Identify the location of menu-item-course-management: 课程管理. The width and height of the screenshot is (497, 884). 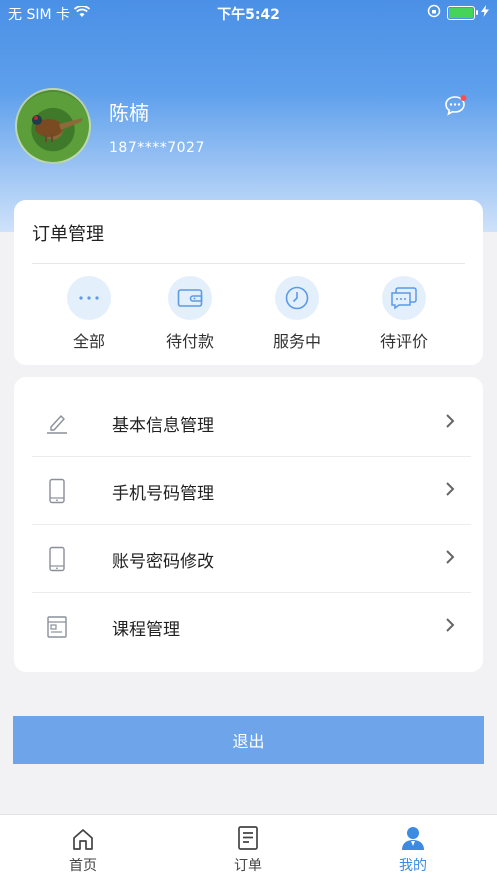
(251, 627).